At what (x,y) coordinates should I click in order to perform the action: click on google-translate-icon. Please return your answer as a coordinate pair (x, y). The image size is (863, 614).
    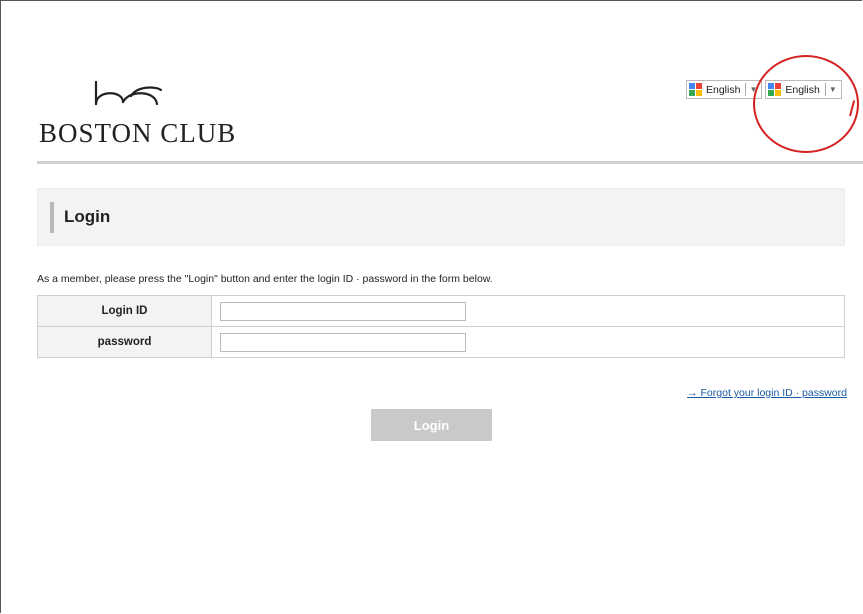
    Looking at the image, I should click on (695, 89).